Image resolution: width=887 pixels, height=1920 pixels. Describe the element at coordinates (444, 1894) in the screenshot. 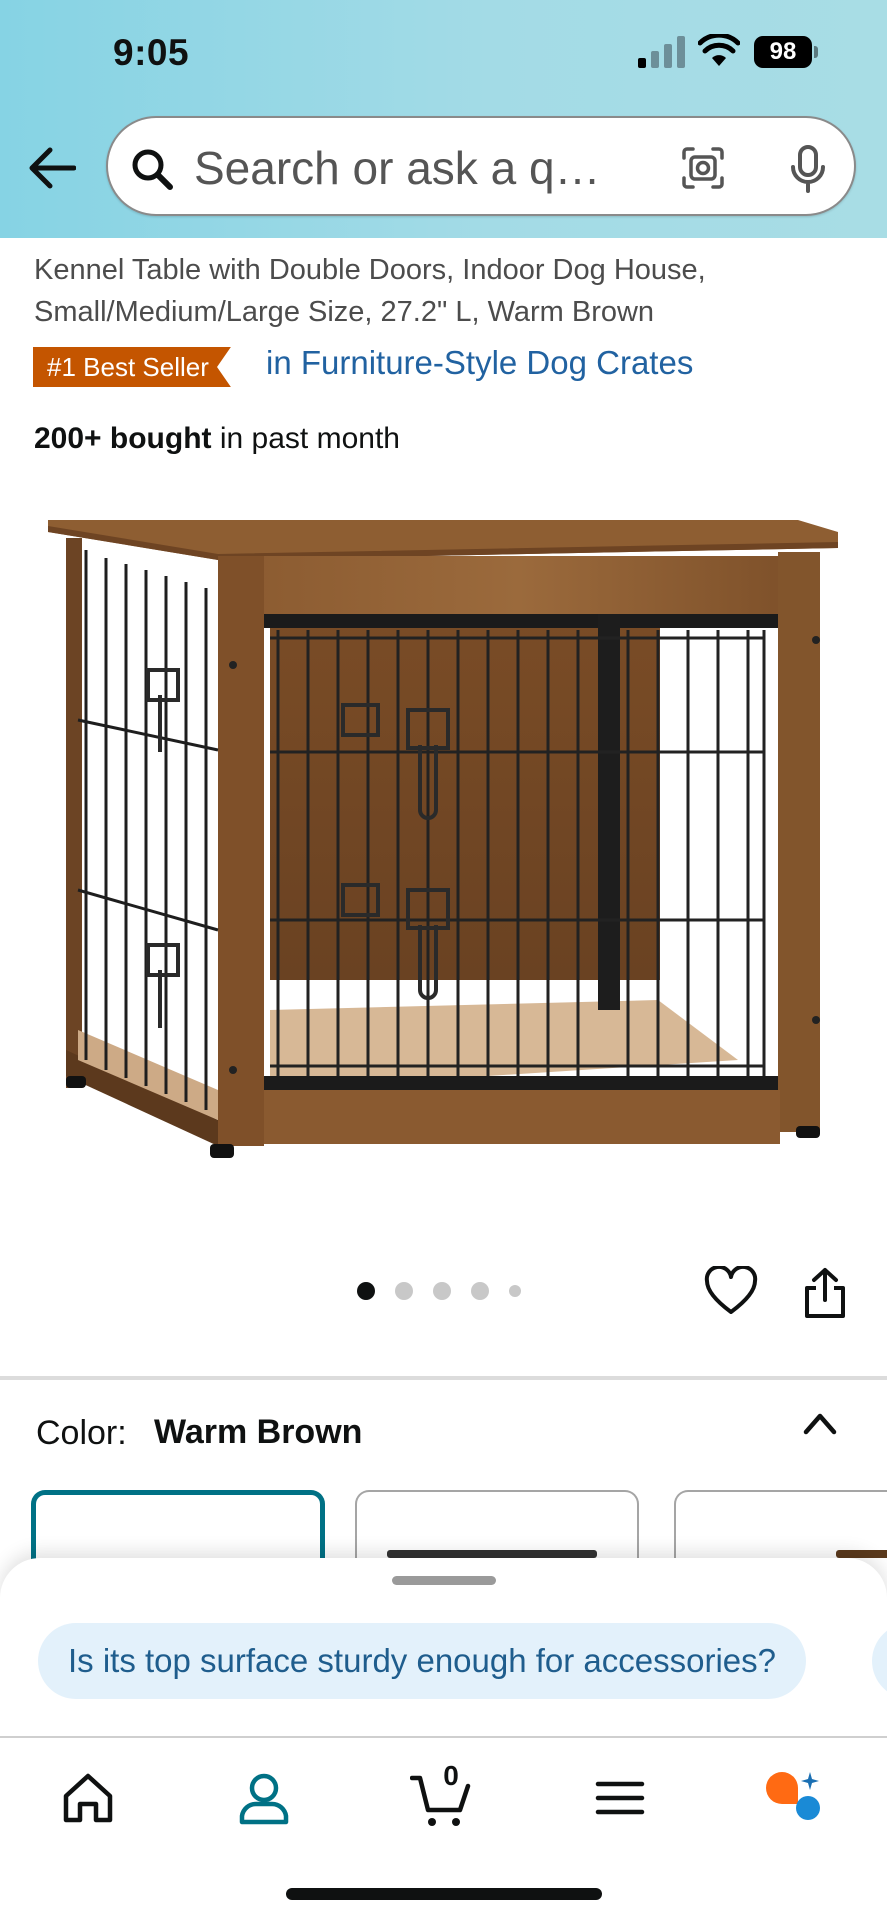

I see `home-indicator` at that location.